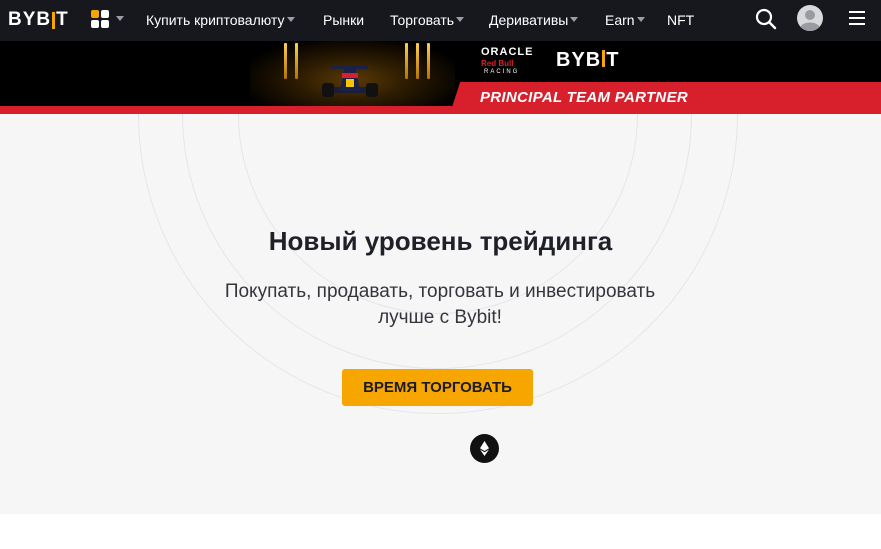 The height and width of the screenshot is (549, 881). I want to click on partner-text: PRINCIPAL TEAM PARTNER, so click(584, 97).